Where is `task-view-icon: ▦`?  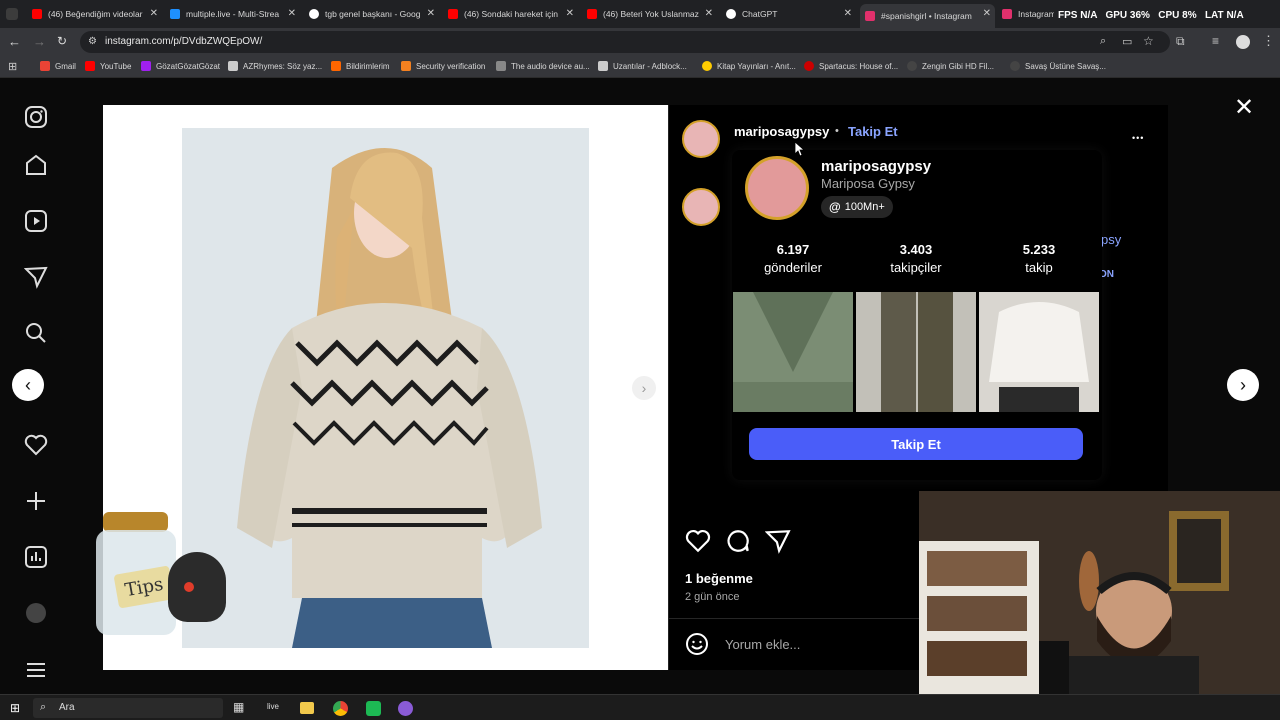 task-view-icon: ▦ is located at coordinates (238, 707).